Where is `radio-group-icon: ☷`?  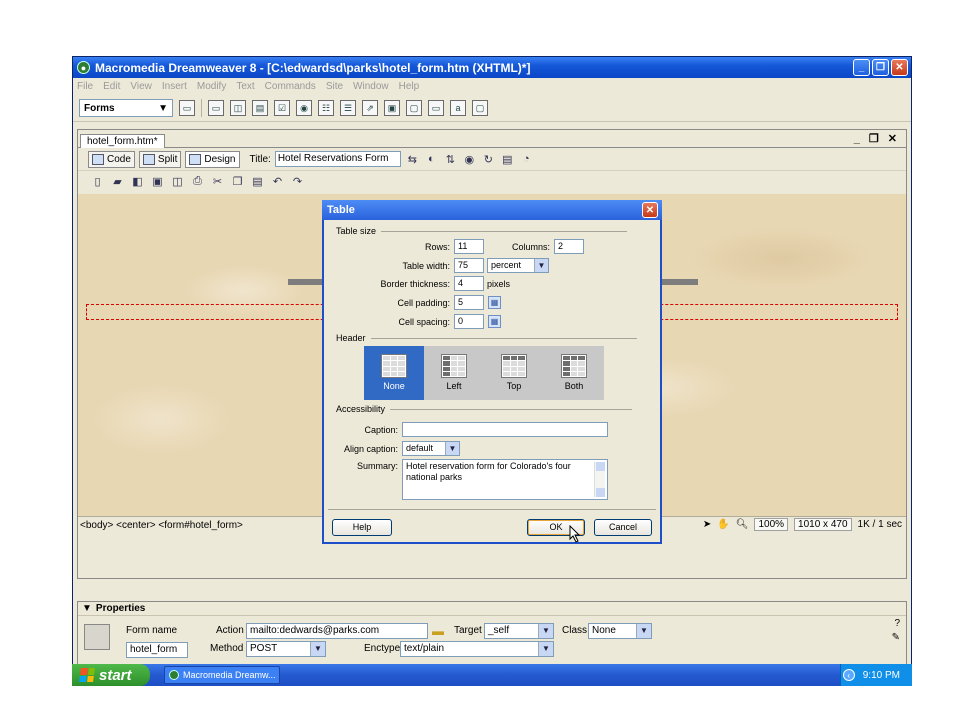
radio-group-icon: ☷ is located at coordinates (326, 108).